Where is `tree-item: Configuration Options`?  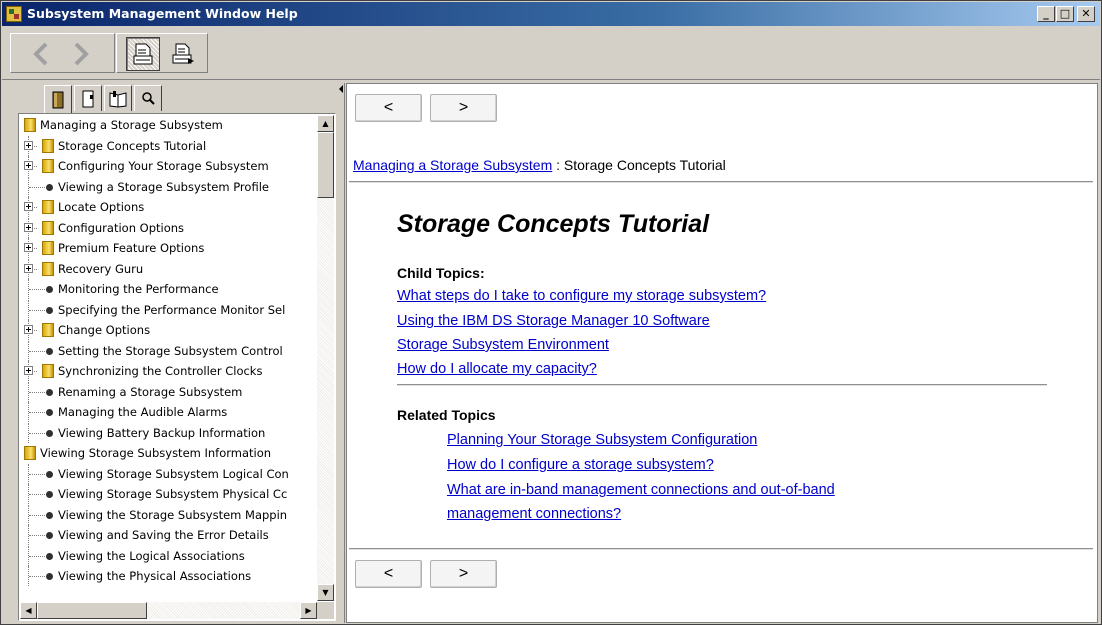 tree-item: Configuration Options is located at coordinates (168, 228).